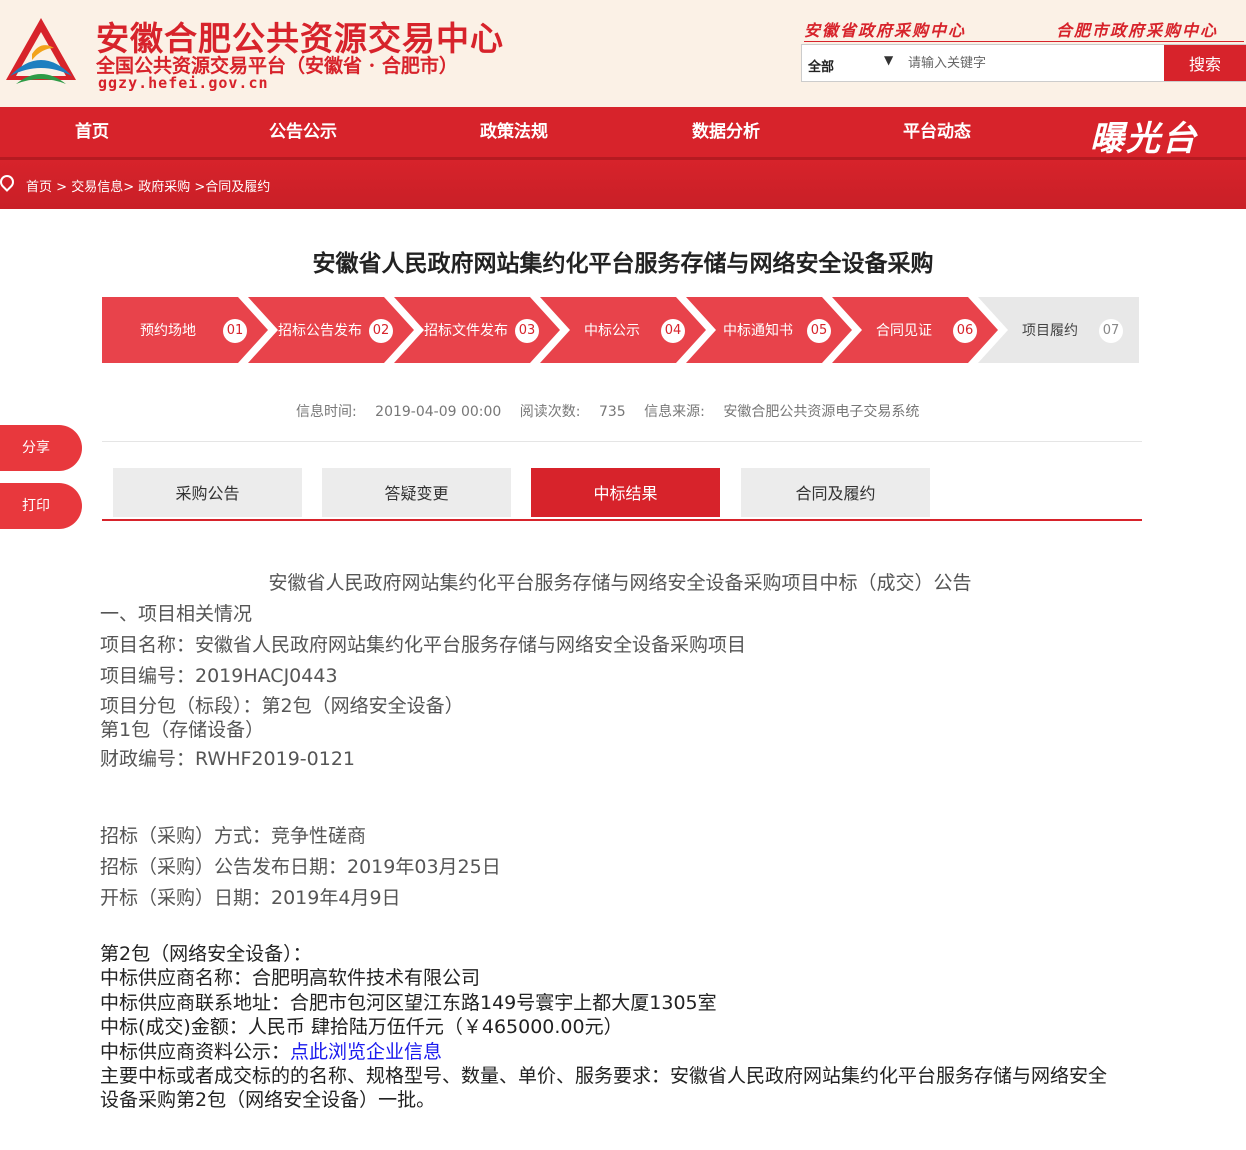 This screenshot has height=1150, width=1246. I want to click on step-tender-announcement: 招标公告发布 02, so click(331, 330).